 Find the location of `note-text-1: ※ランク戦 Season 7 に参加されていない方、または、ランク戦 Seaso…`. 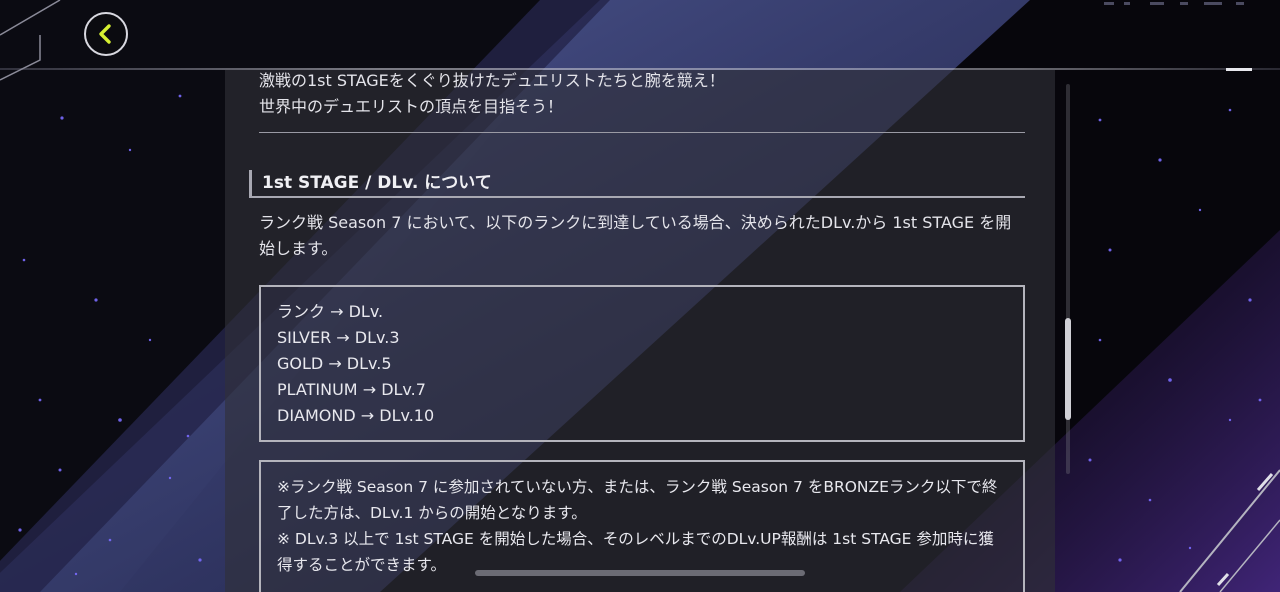

note-text-1: ※ランク戦 Season 7 に参加されていない方、または、ランク戦 Seaso… is located at coordinates (637, 500).